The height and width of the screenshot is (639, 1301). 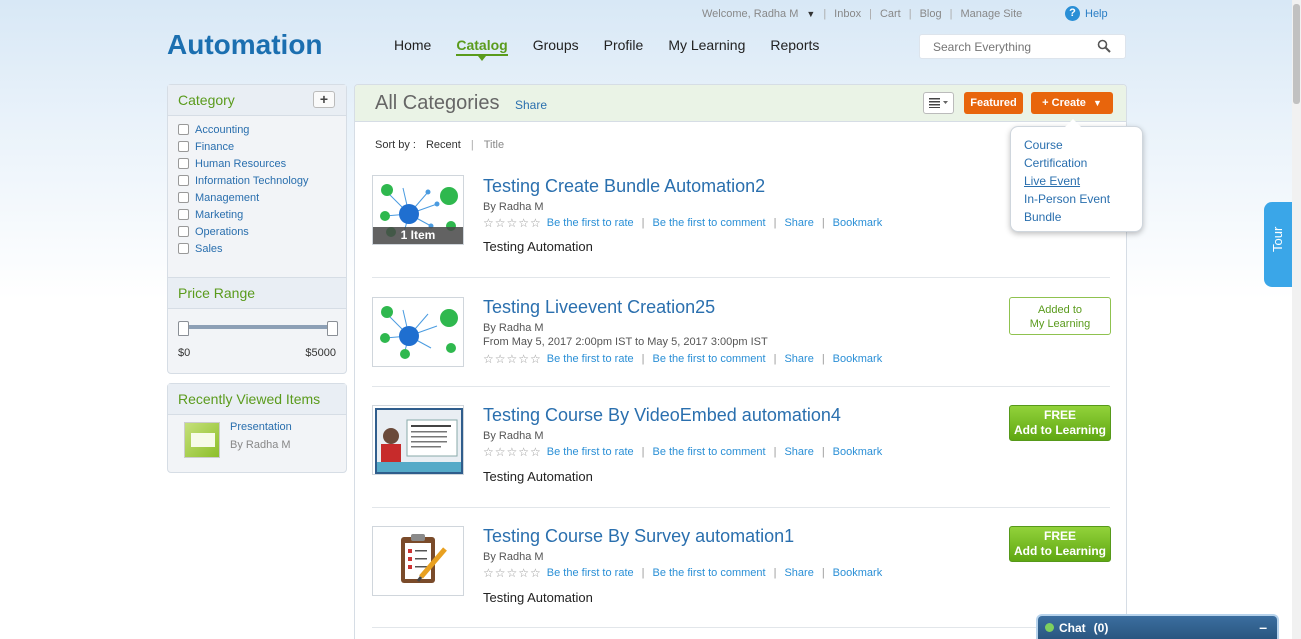 What do you see at coordinates (240, 164) in the screenshot?
I see `category-label: Human Resources` at bounding box center [240, 164].